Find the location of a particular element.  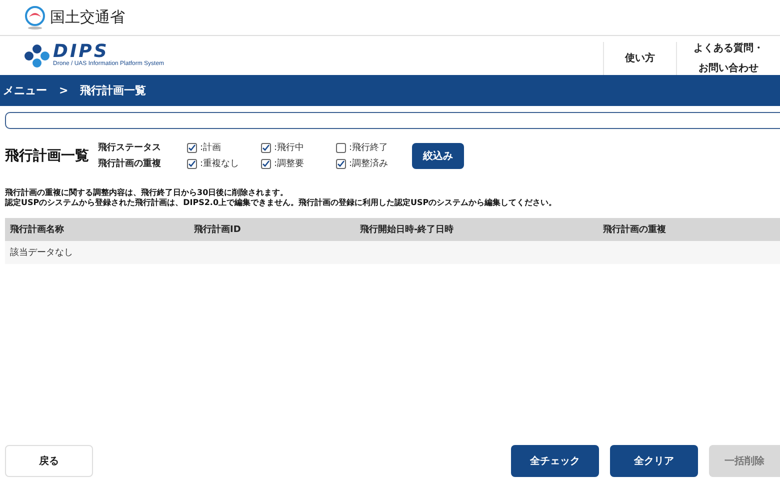

checkbox-label: :調整済み is located at coordinates (368, 164).